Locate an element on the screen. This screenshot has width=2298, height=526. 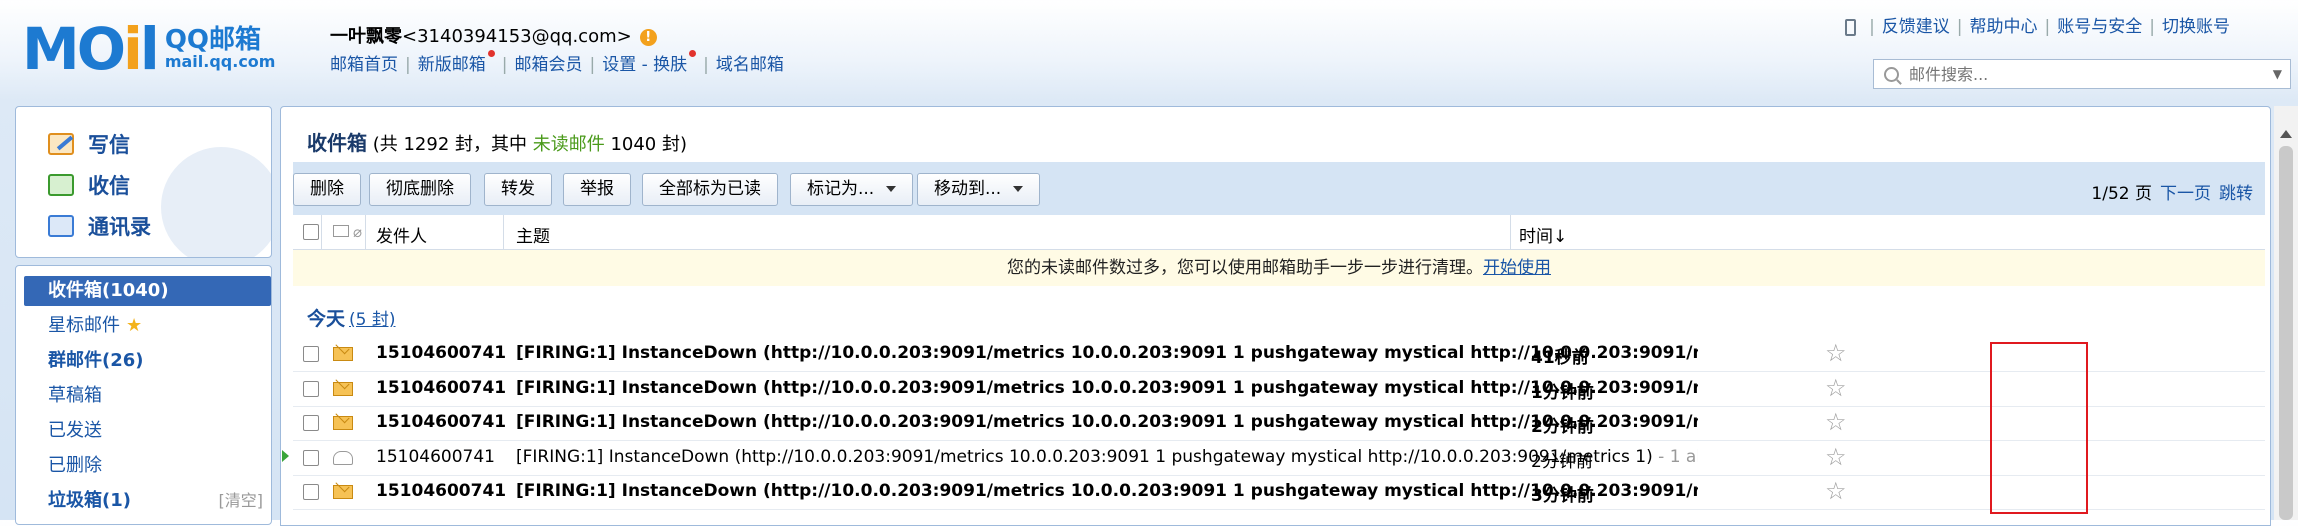
contacts-label: 通讯录 is located at coordinates (119, 227).